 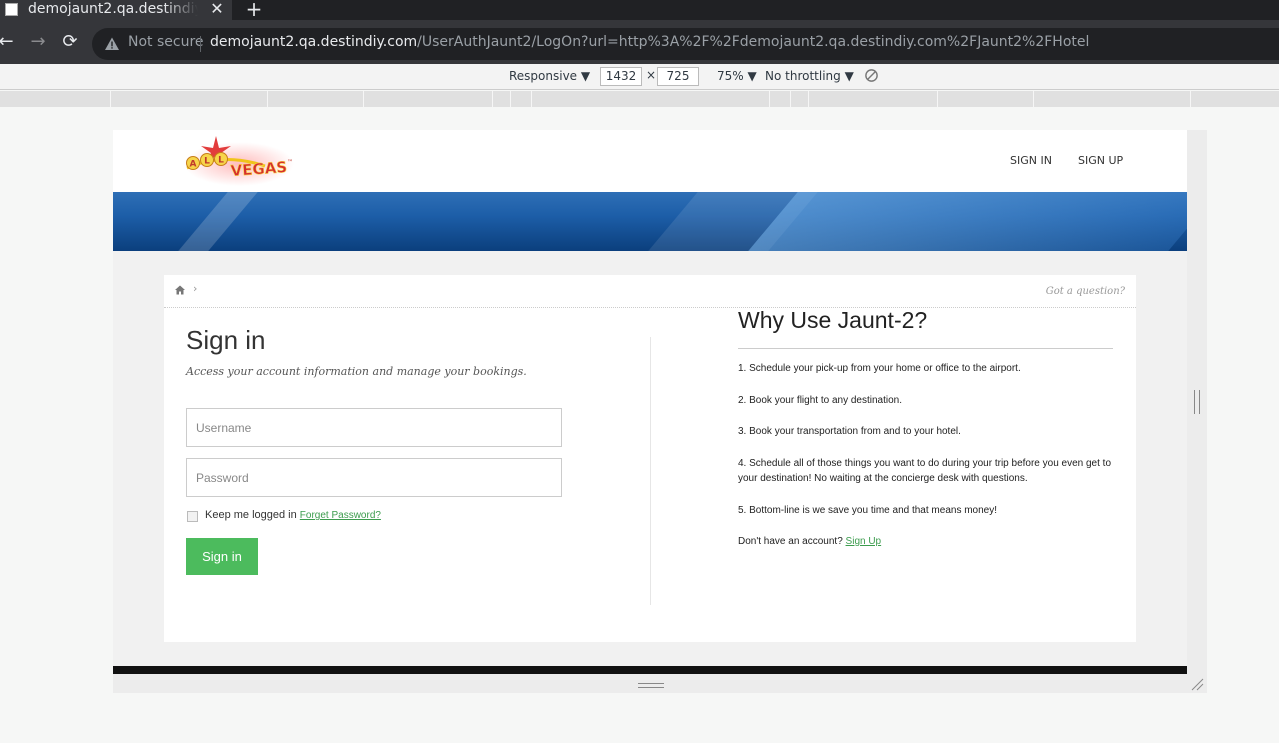 I want to click on tab-close-icon: ✕, so click(x=217, y=9).